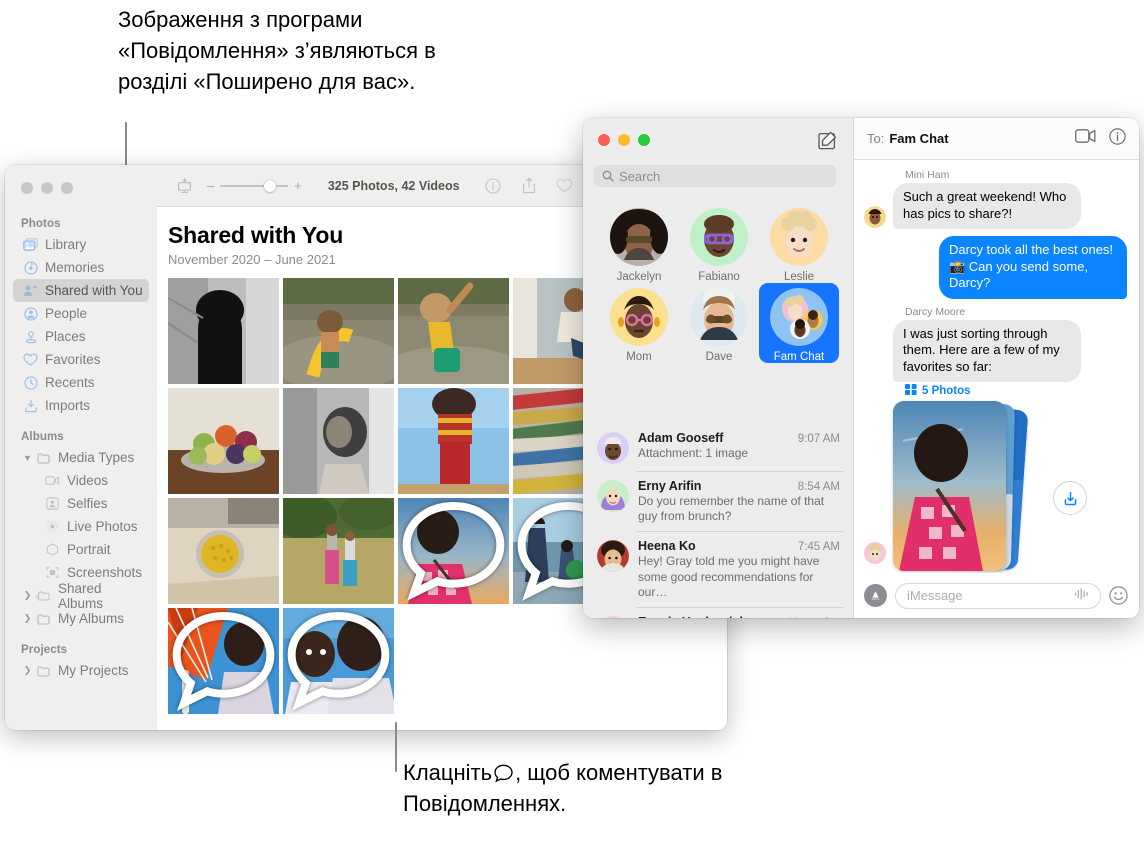  What do you see at coordinates (876, 138) in the screenshot?
I see `thread-to-label: To:` at bounding box center [876, 138].